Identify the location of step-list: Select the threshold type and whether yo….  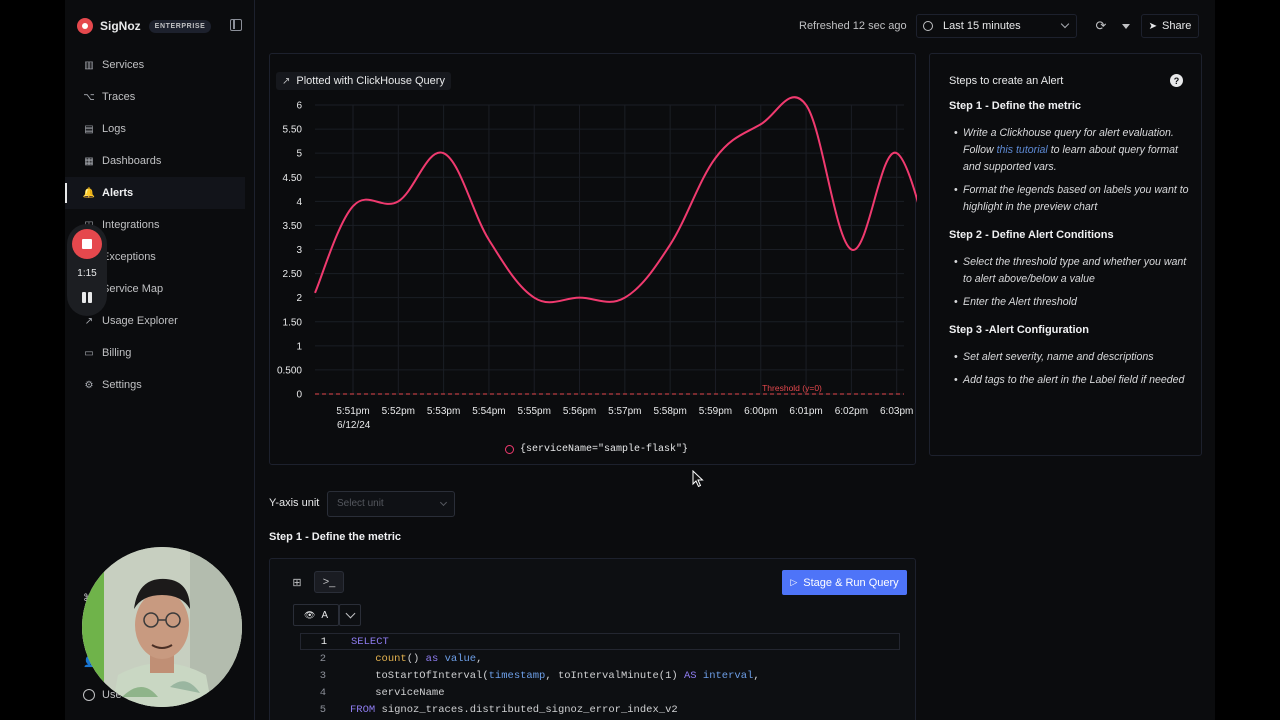
(1075, 282).